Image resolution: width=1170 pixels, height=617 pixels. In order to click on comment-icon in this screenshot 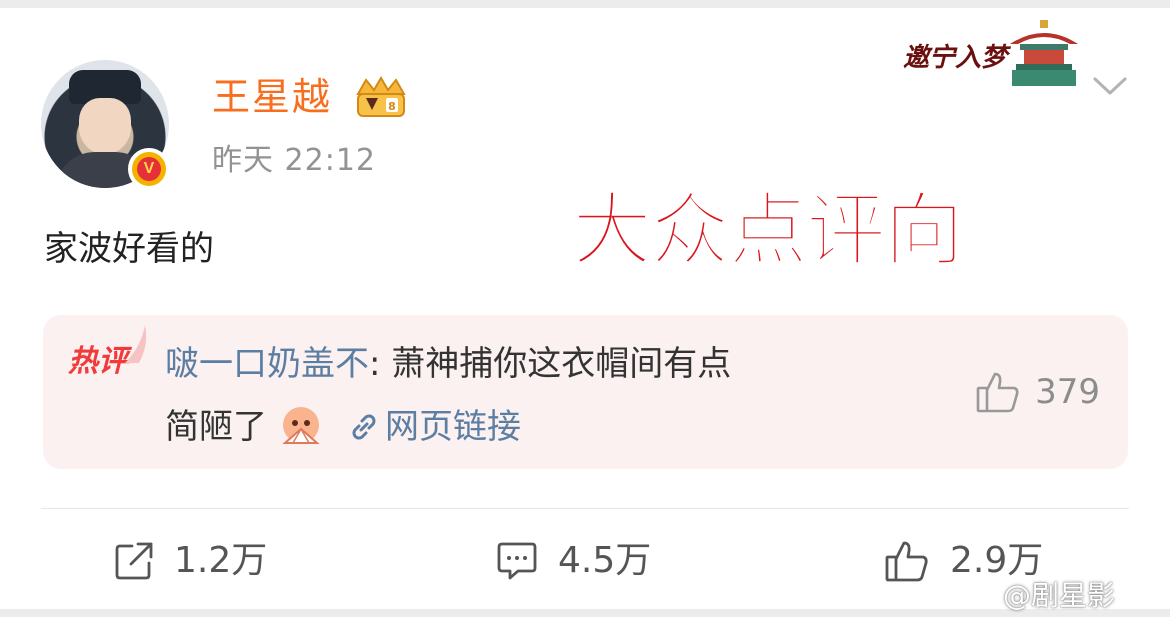, I will do `click(517, 561)`.